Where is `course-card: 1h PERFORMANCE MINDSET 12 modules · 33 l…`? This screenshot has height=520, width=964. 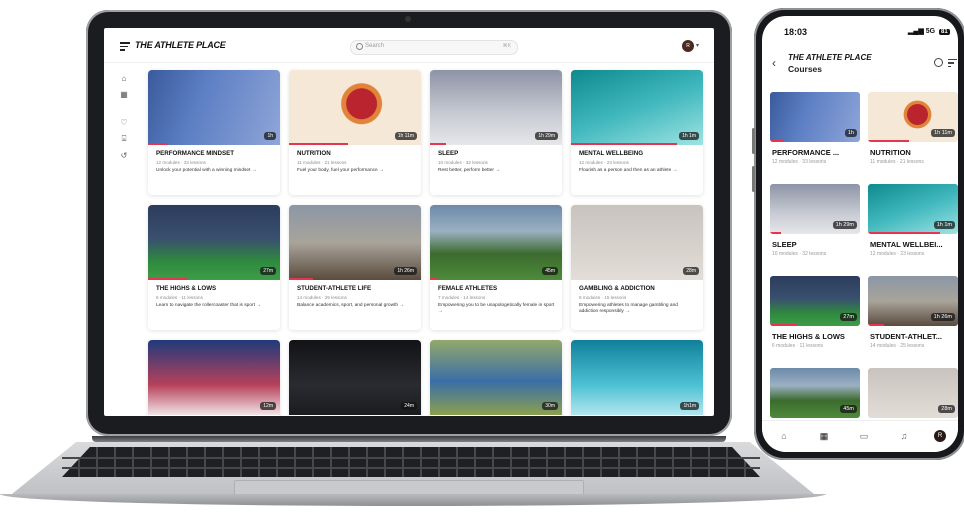
course-card: 1h PERFORMANCE MINDSET 12 modules · 33 l… is located at coordinates (214, 132).